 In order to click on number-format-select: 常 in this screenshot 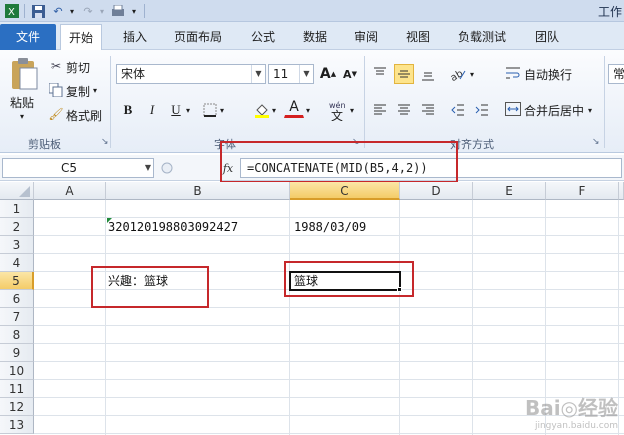, I will do `click(616, 74)`.